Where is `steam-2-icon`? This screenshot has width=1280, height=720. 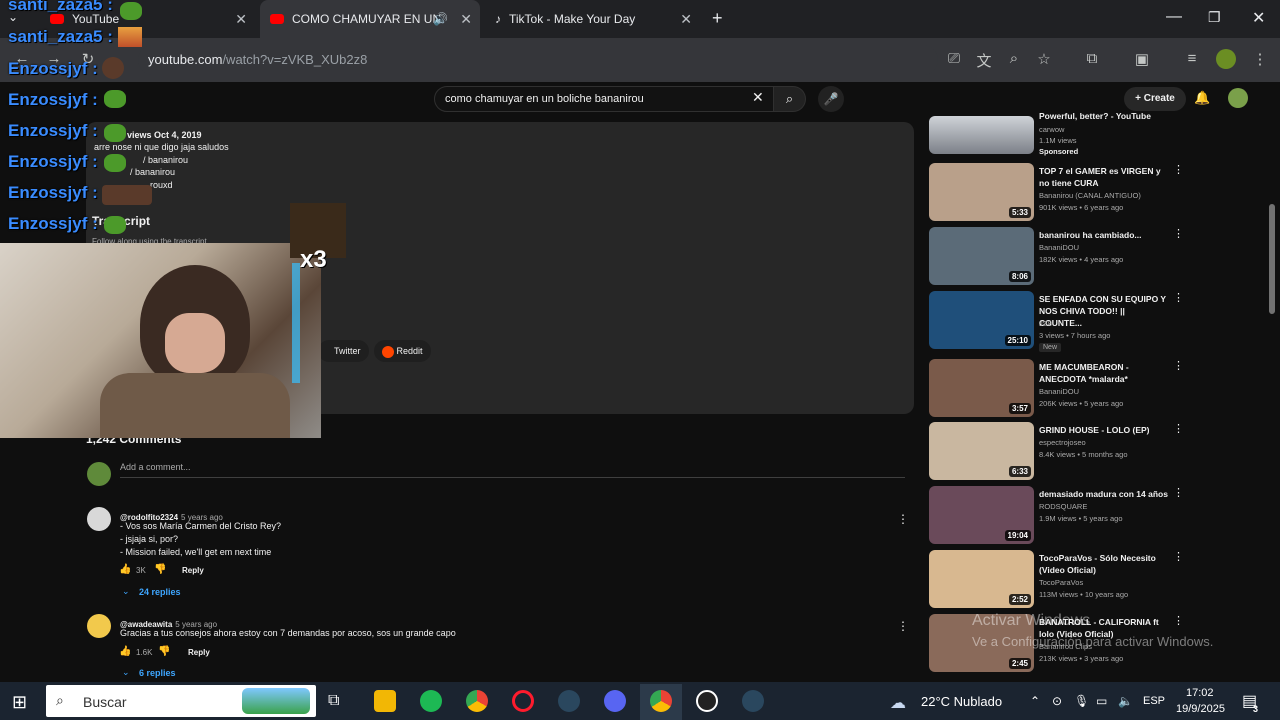
steam-2-icon is located at coordinates (753, 701).